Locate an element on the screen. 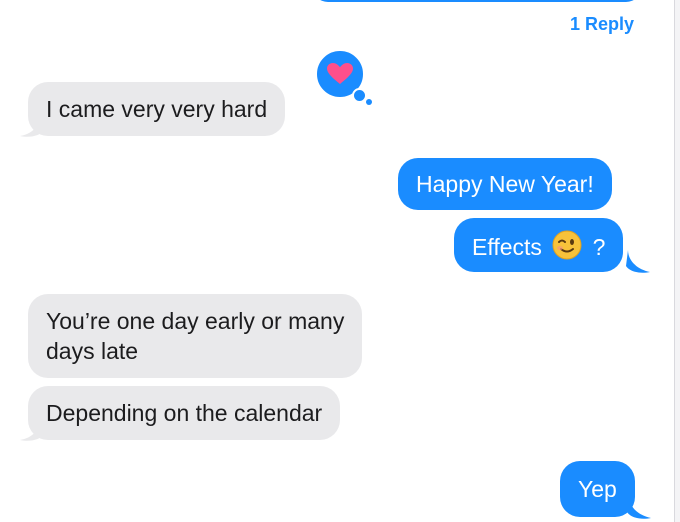  message-text: I came very very hard is located at coordinates (157, 109).